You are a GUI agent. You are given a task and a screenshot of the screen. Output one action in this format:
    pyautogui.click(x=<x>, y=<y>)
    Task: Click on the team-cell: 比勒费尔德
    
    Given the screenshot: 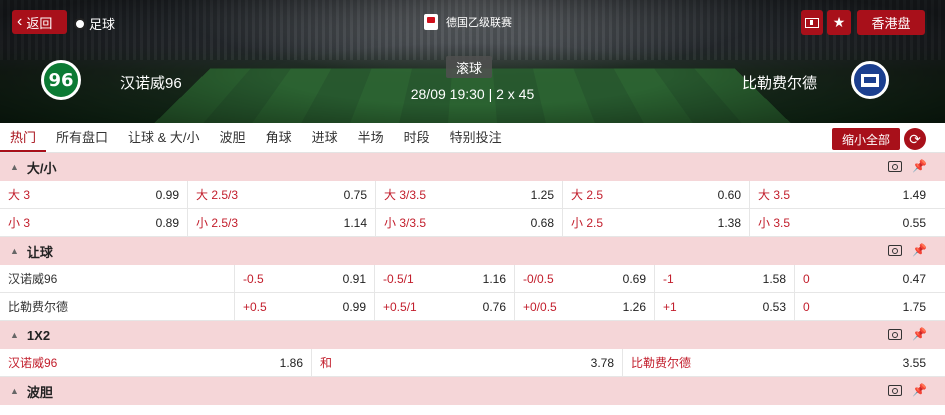 What is the action you would take?
    pyautogui.click(x=117, y=306)
    